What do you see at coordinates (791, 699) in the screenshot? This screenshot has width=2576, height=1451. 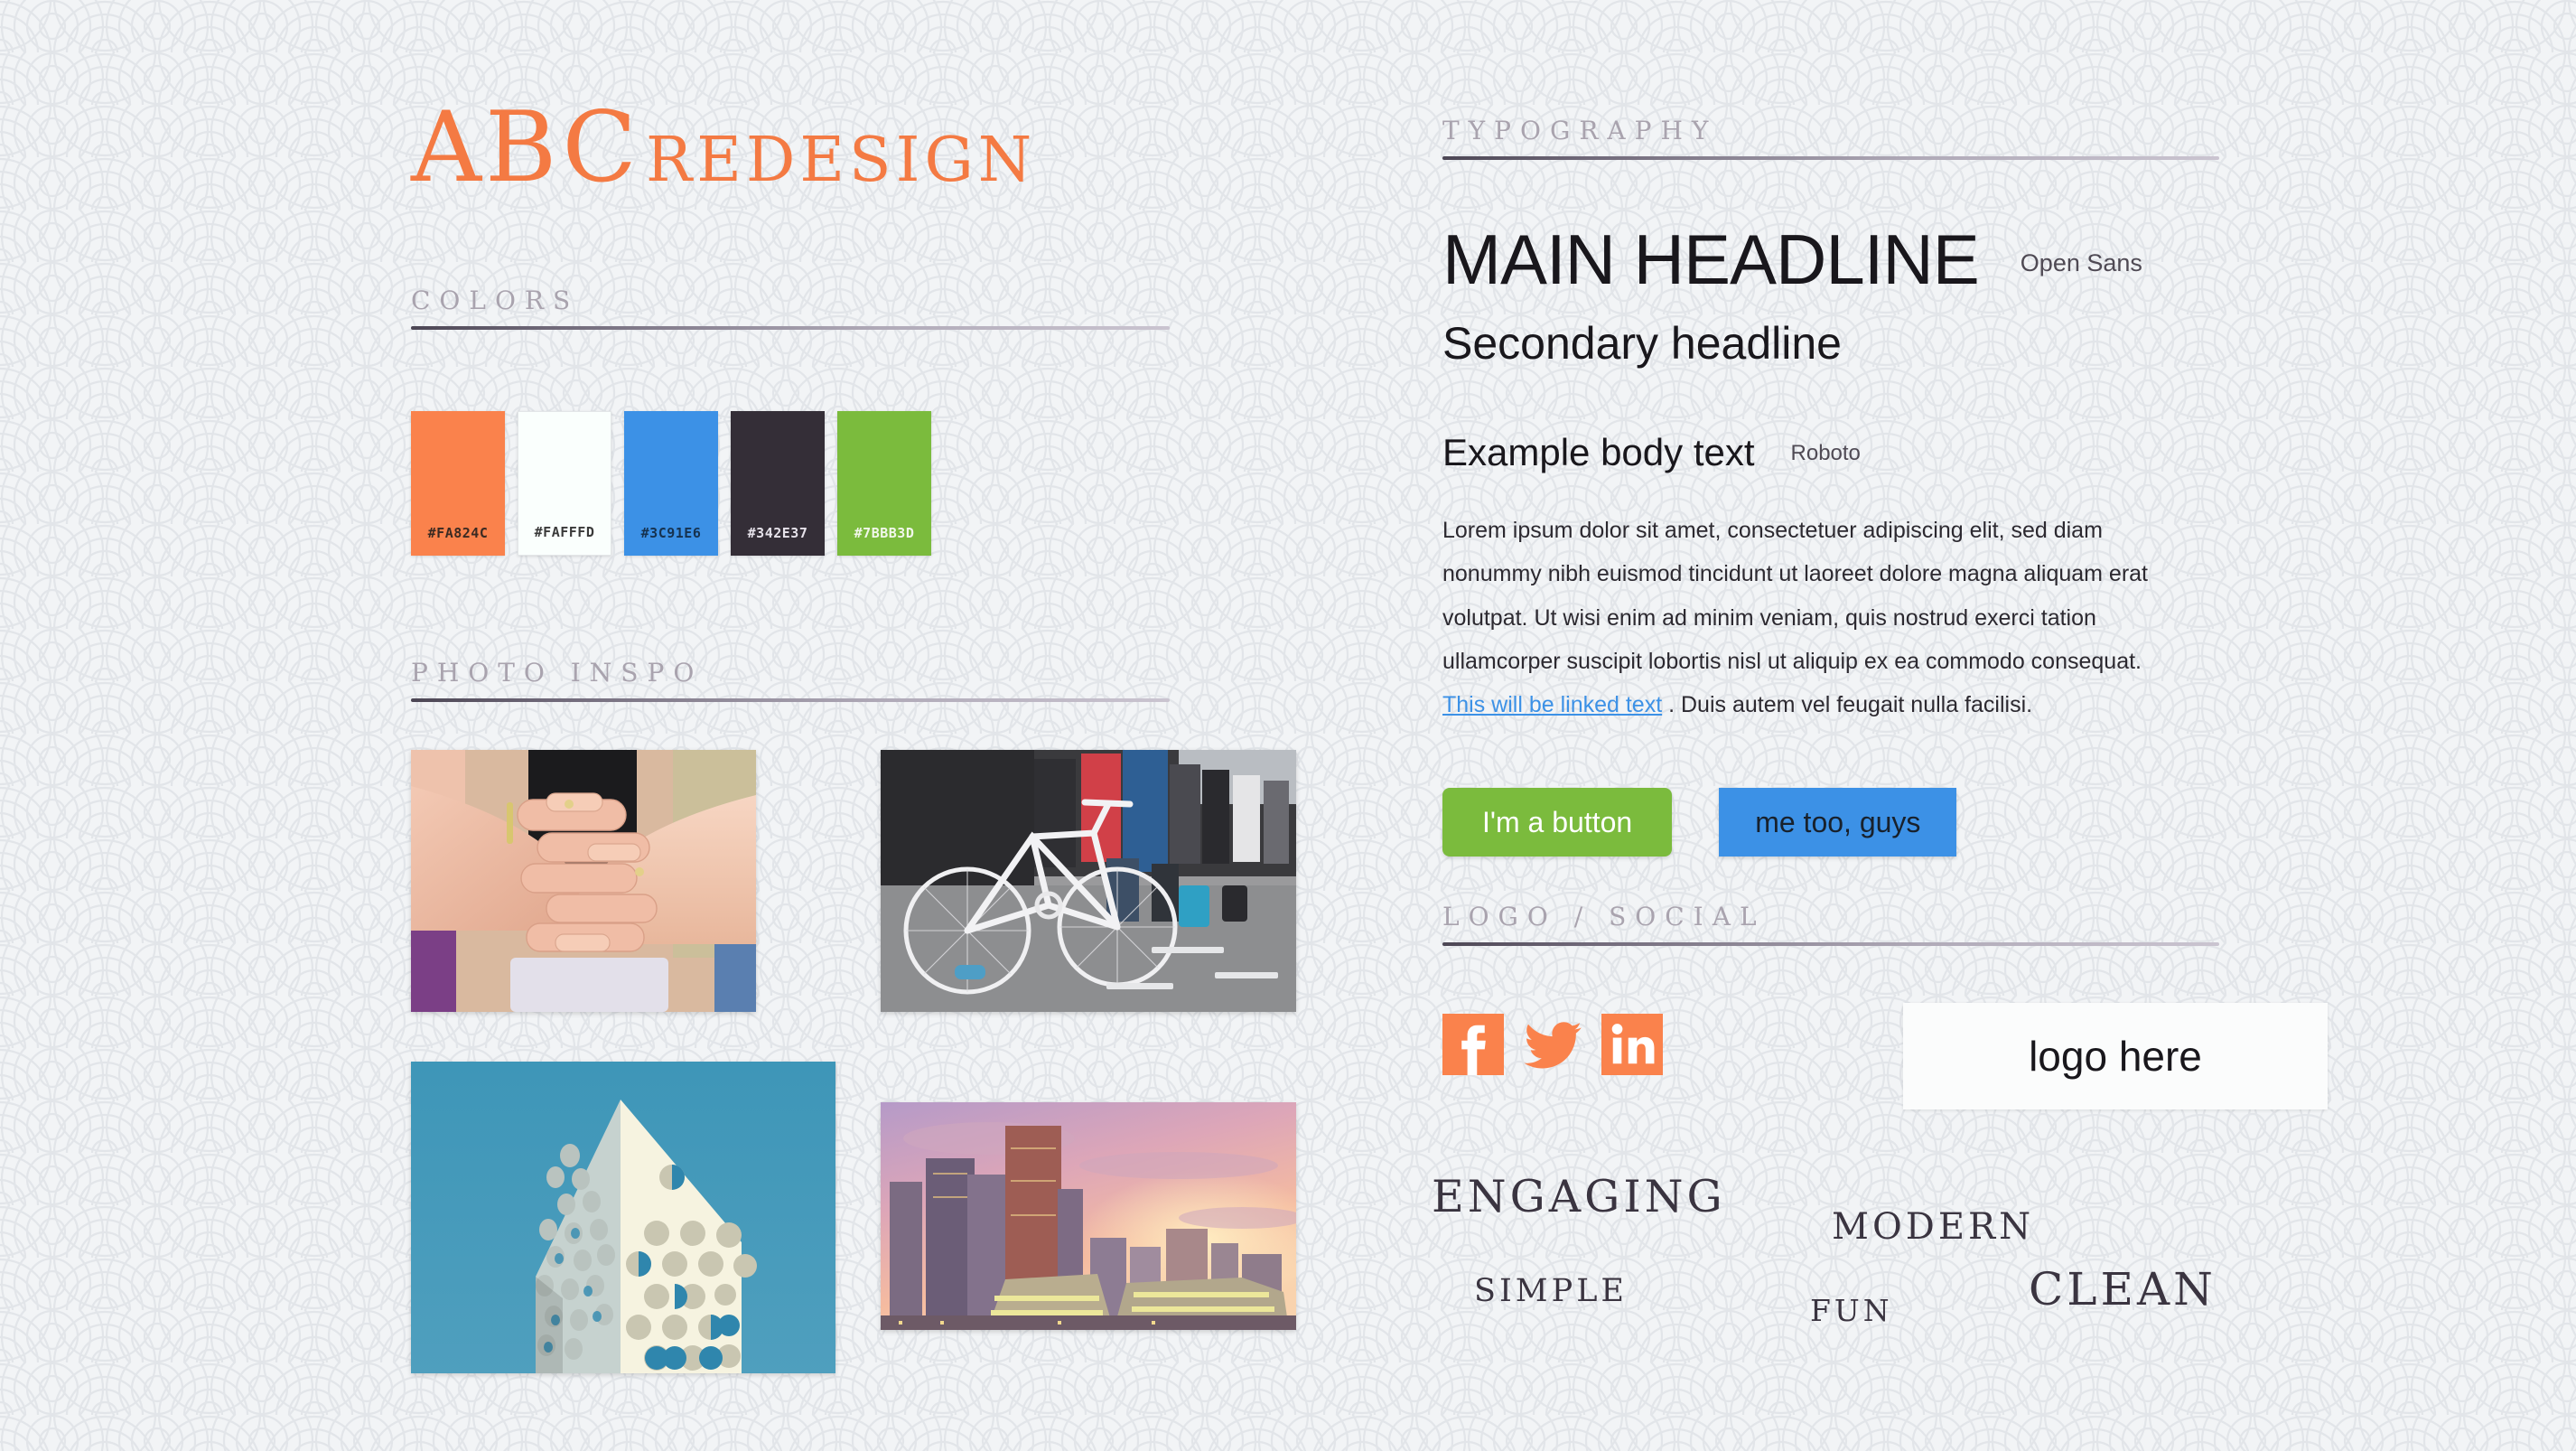 I see `photo-inspo-section-rule` at bounding box center [791, 699].